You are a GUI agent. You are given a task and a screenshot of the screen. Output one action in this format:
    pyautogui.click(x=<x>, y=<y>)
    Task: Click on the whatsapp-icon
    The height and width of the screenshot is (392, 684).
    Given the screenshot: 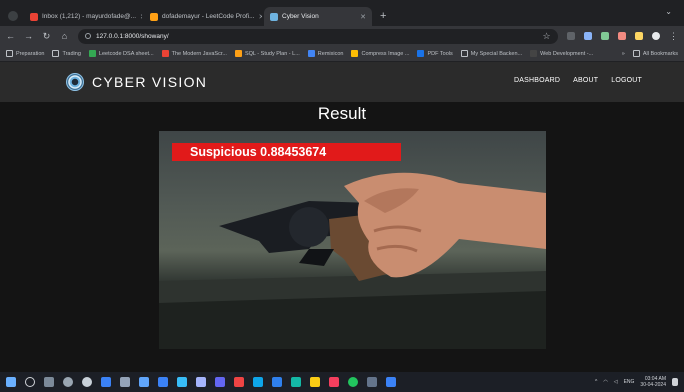 What is the action you would take?
    pyautogui.click(x=353, y=382)
    